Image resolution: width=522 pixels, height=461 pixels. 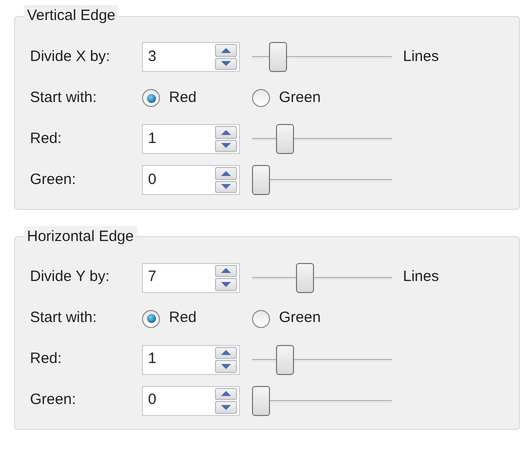 What do you see at coordinates (71, 56) in the screenshot?
I see `field-label: Divide X by:` at bounding box center [71, 56].